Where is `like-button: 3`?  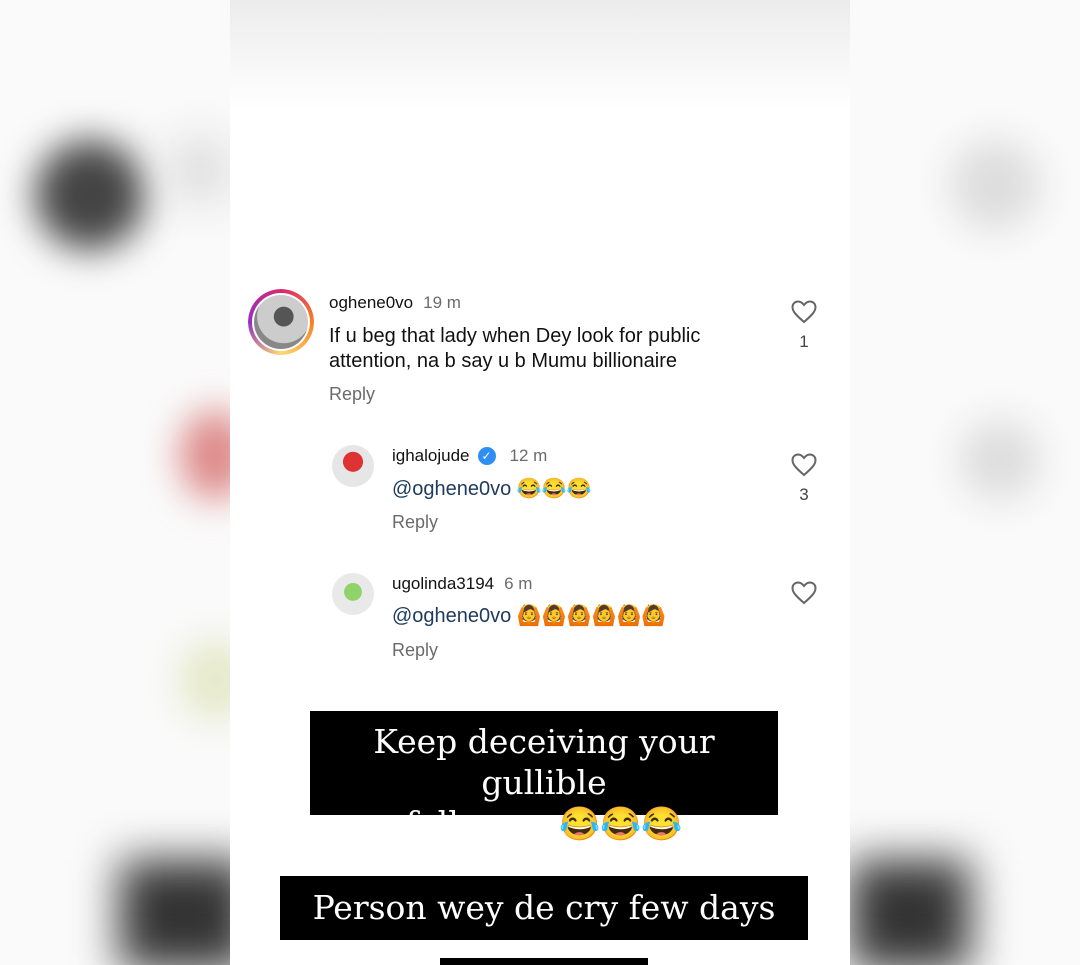 like-button: 3 is located at coordinates (804, 479).